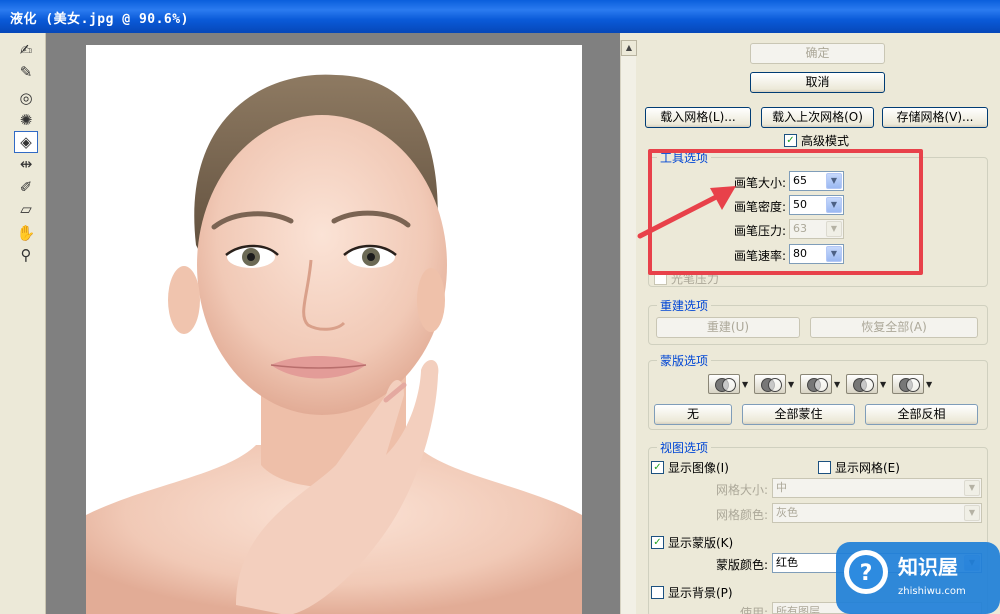 The width and height of the screenshot is (1000, 614). Describe the element at coordinates (629, 48) in the screenshot. I see `scroll-up-icon: ▲` at that location.